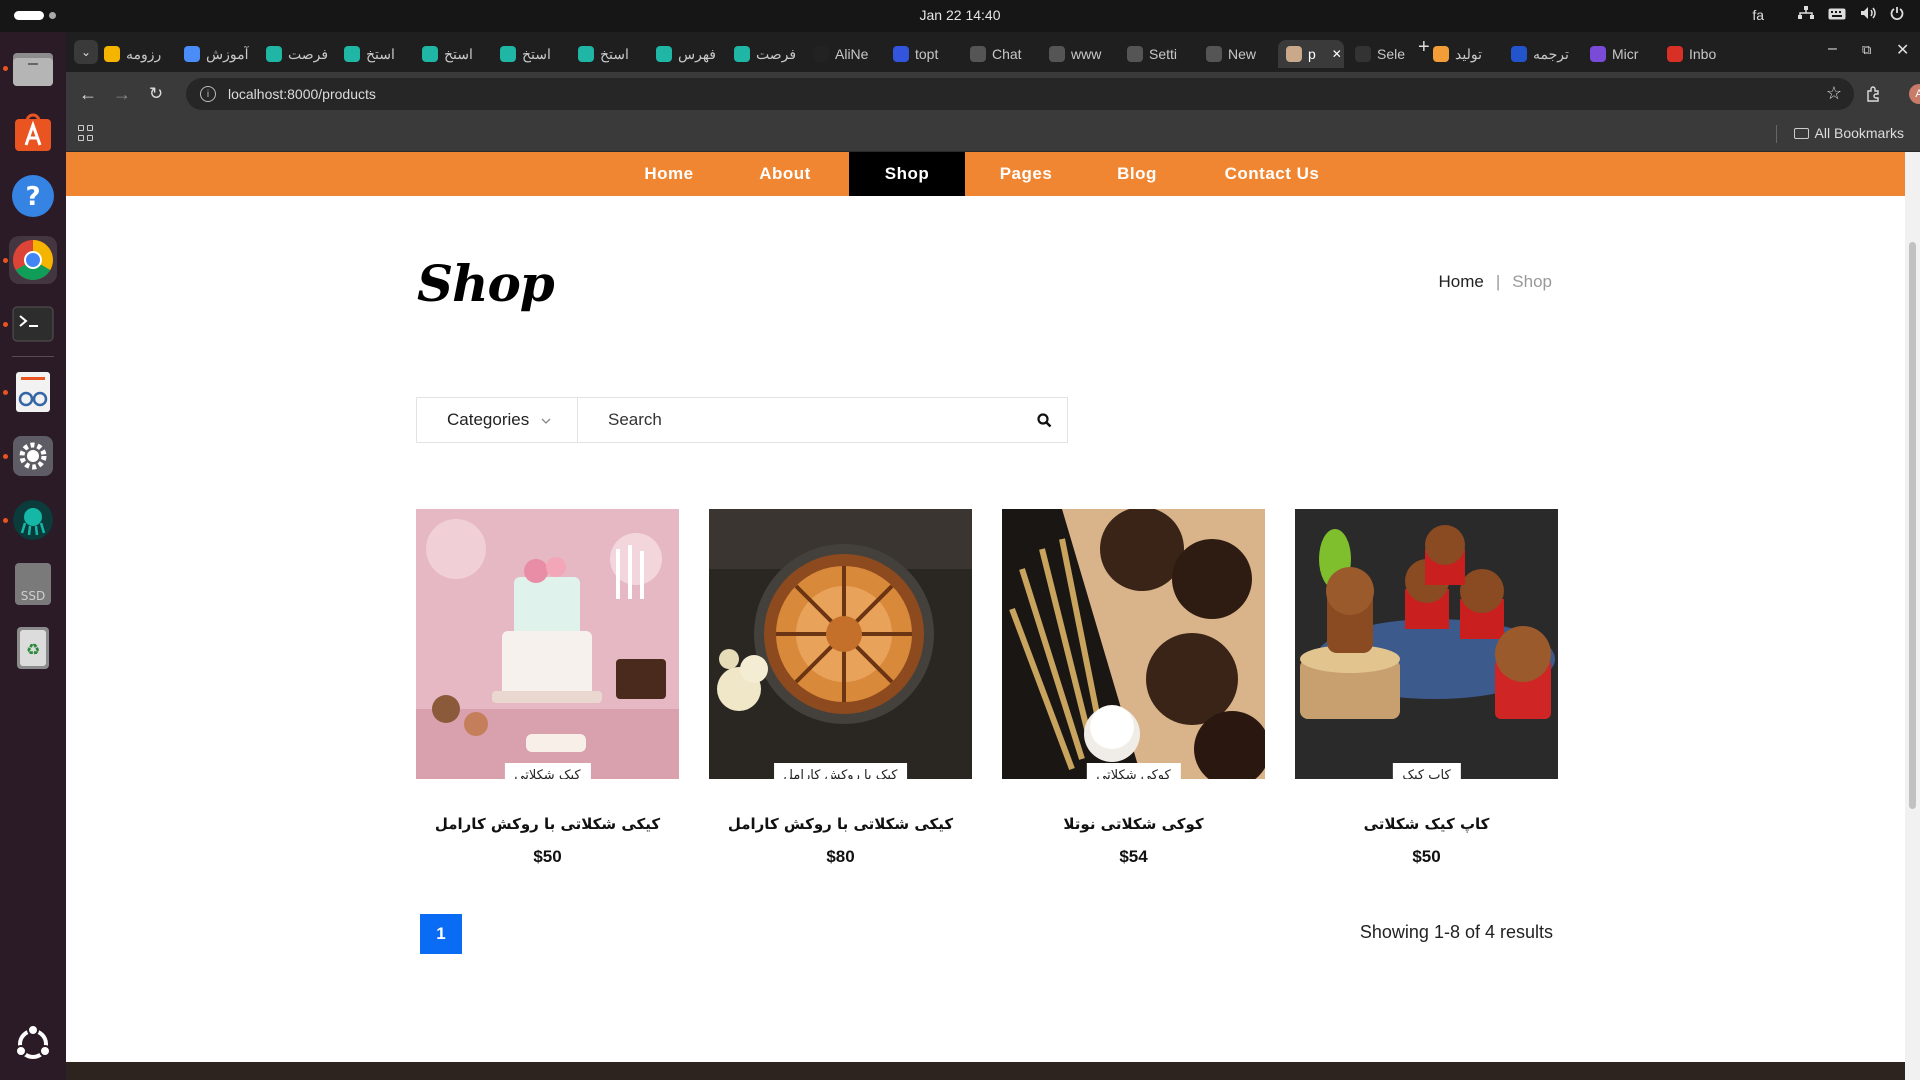  What do you see at coordinates (614, 53) in the screenshot?
I see `tab-label: استخ` at bounding box center [614, 53].